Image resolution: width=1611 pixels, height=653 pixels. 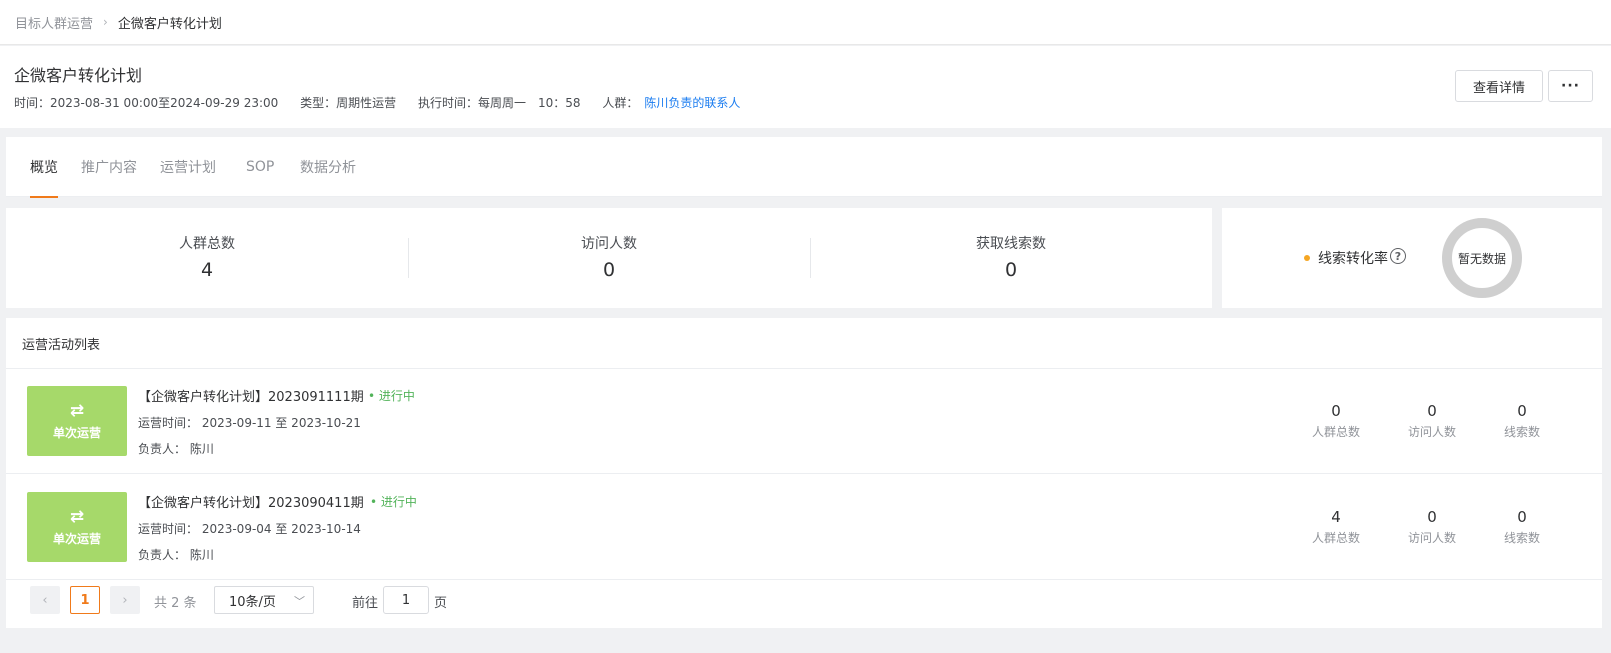 What do you see at coordinates (1336, 421) in the screenshot?
I see `row-stat-audience: 0 人群总数` at bounding box center [1336, 421].